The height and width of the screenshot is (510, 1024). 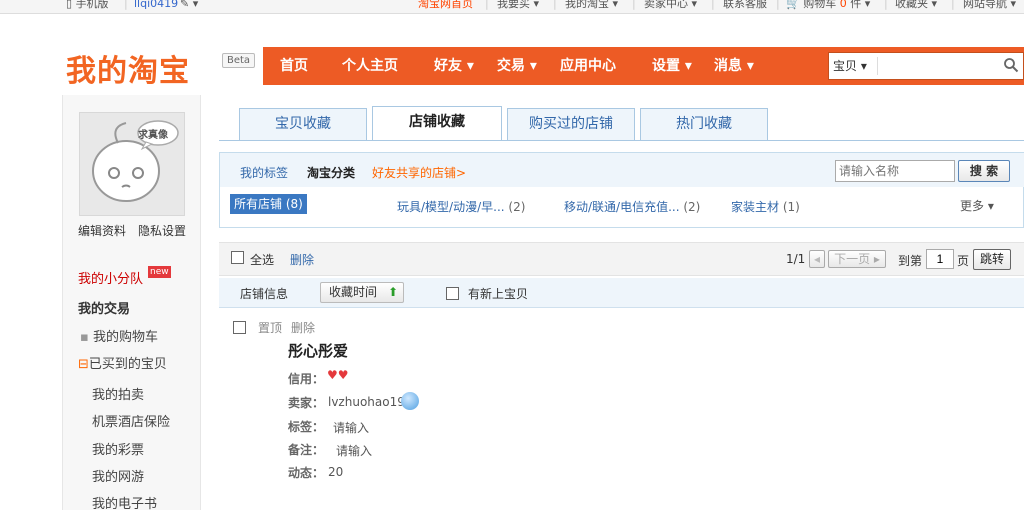 What do you see at coordinates (370, 66) in the screenshot?
I see `nav-profile: 个人主页` at bounding box center [370, 66].